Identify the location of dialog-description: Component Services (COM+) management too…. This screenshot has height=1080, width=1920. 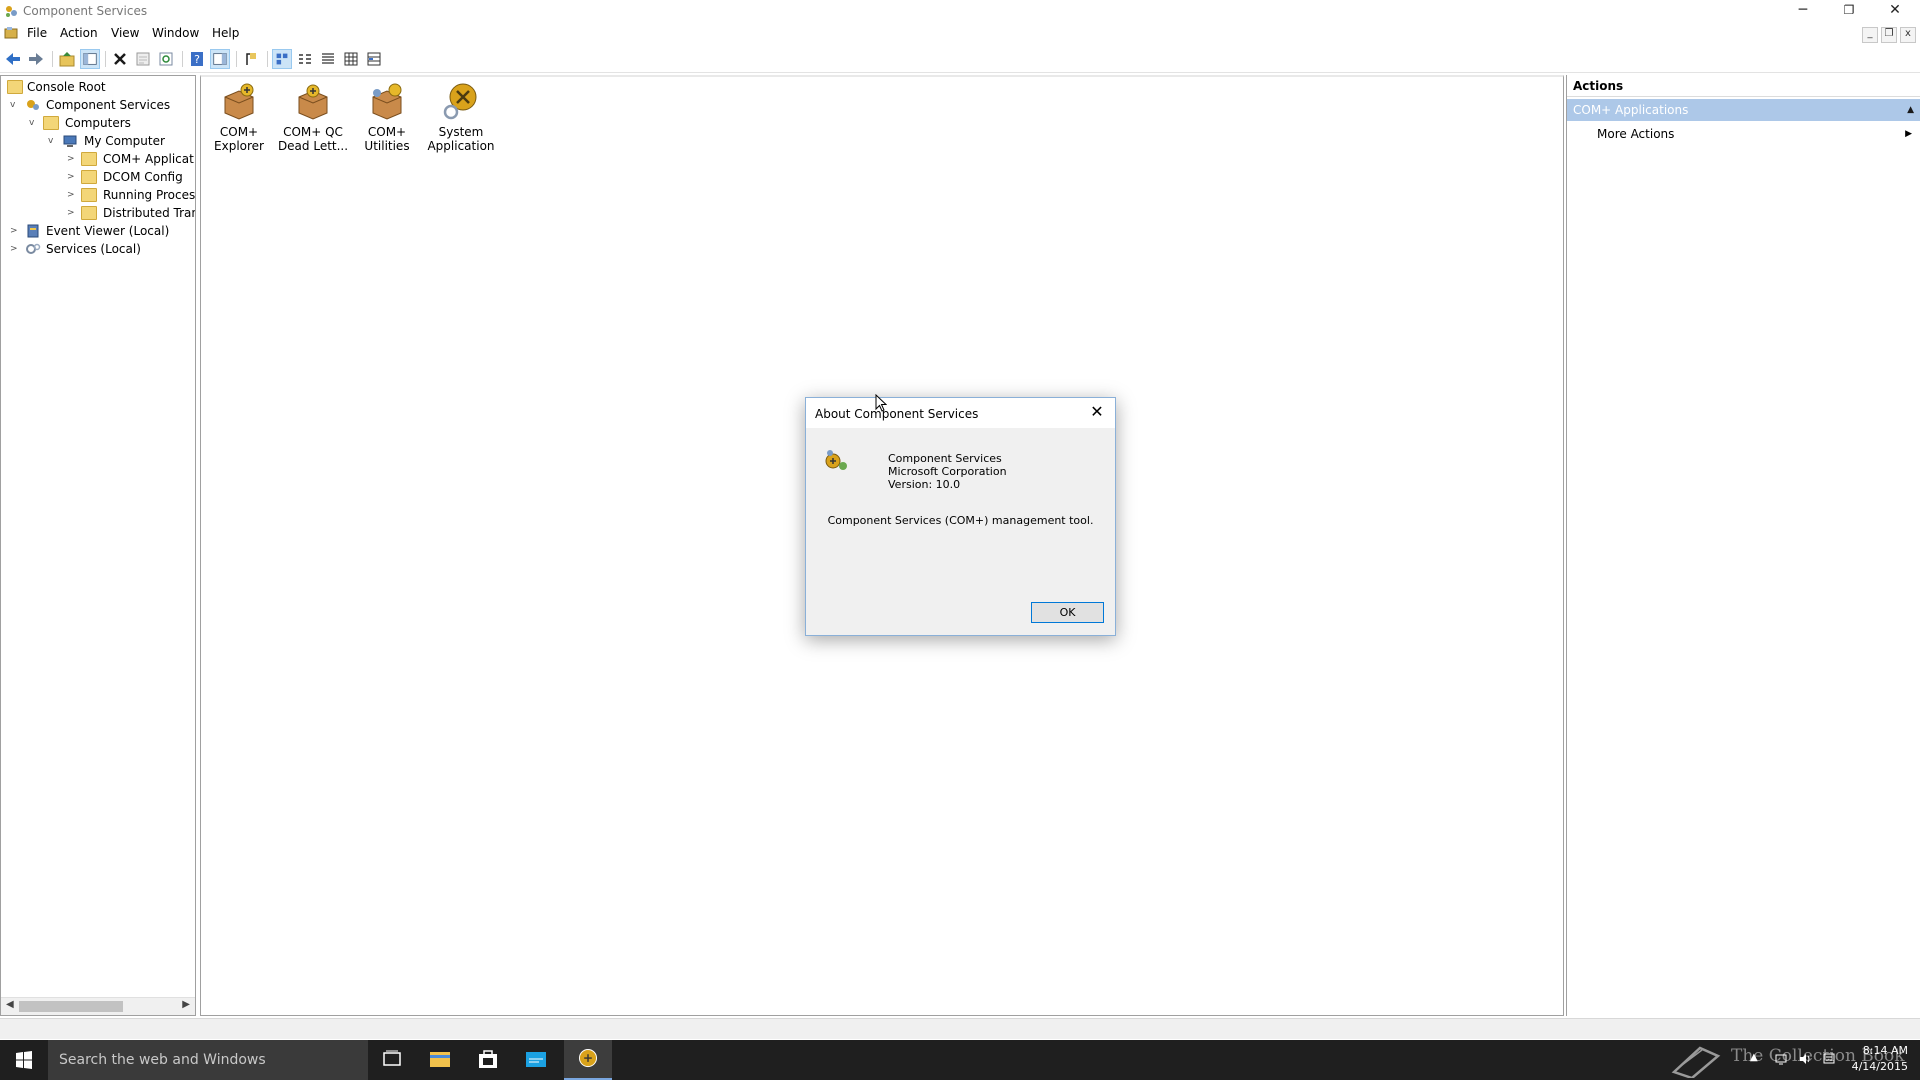
(960, 520).